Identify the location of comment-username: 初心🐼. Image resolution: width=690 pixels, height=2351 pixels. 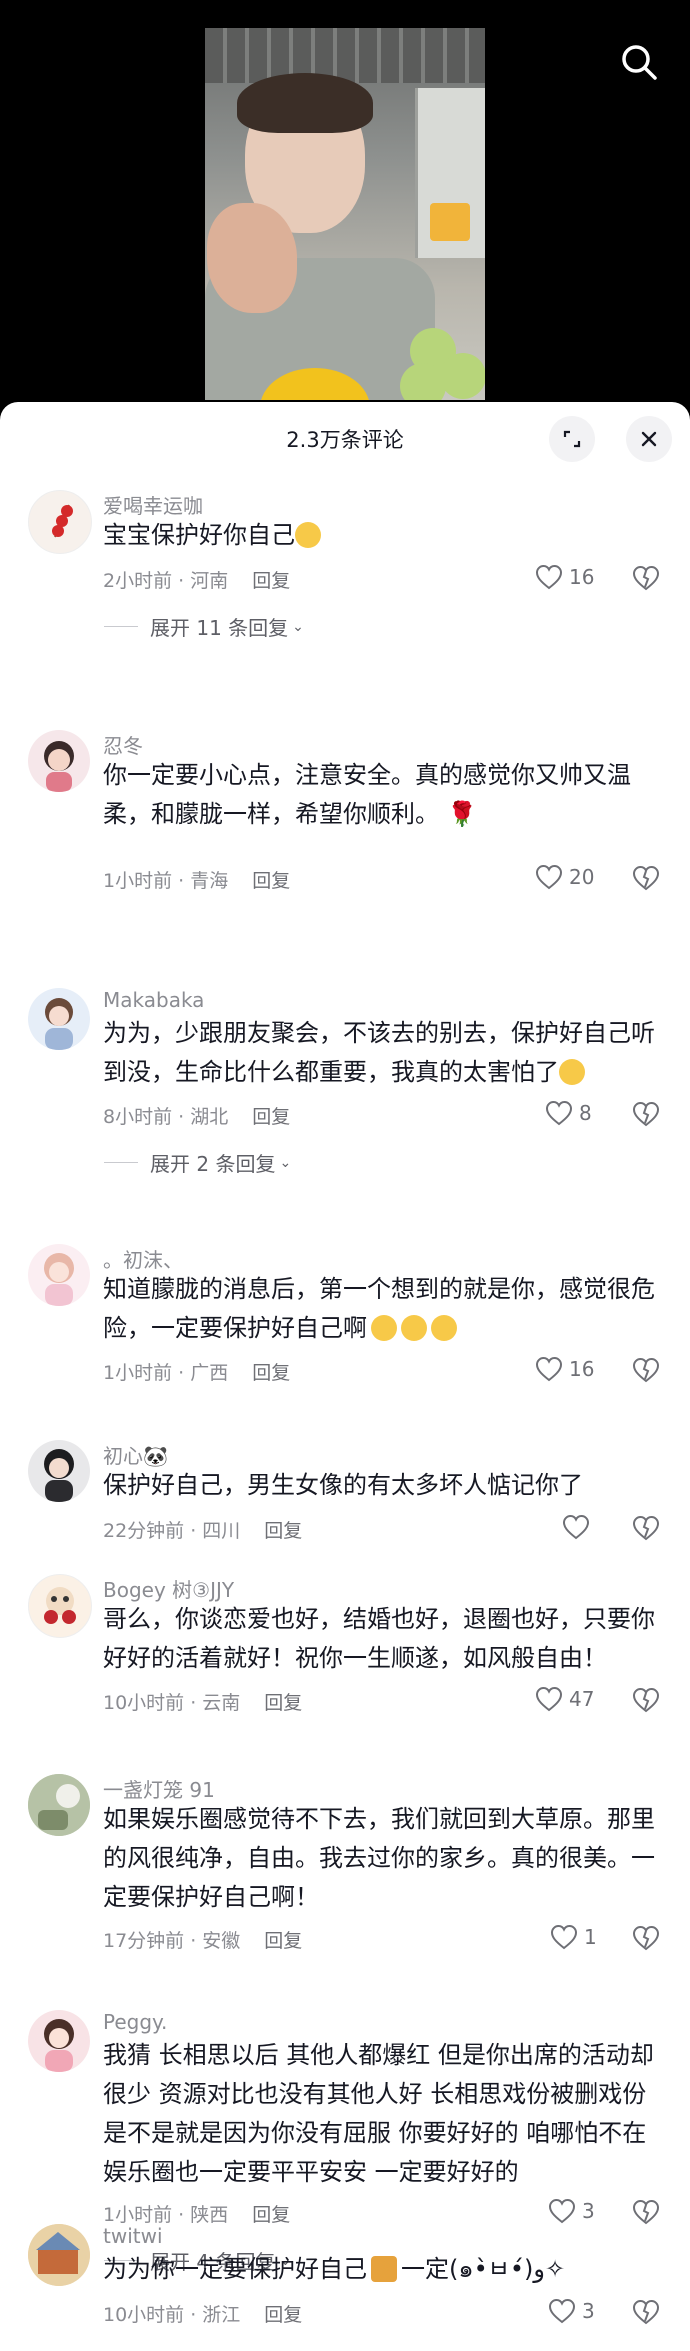
(135, 1454).